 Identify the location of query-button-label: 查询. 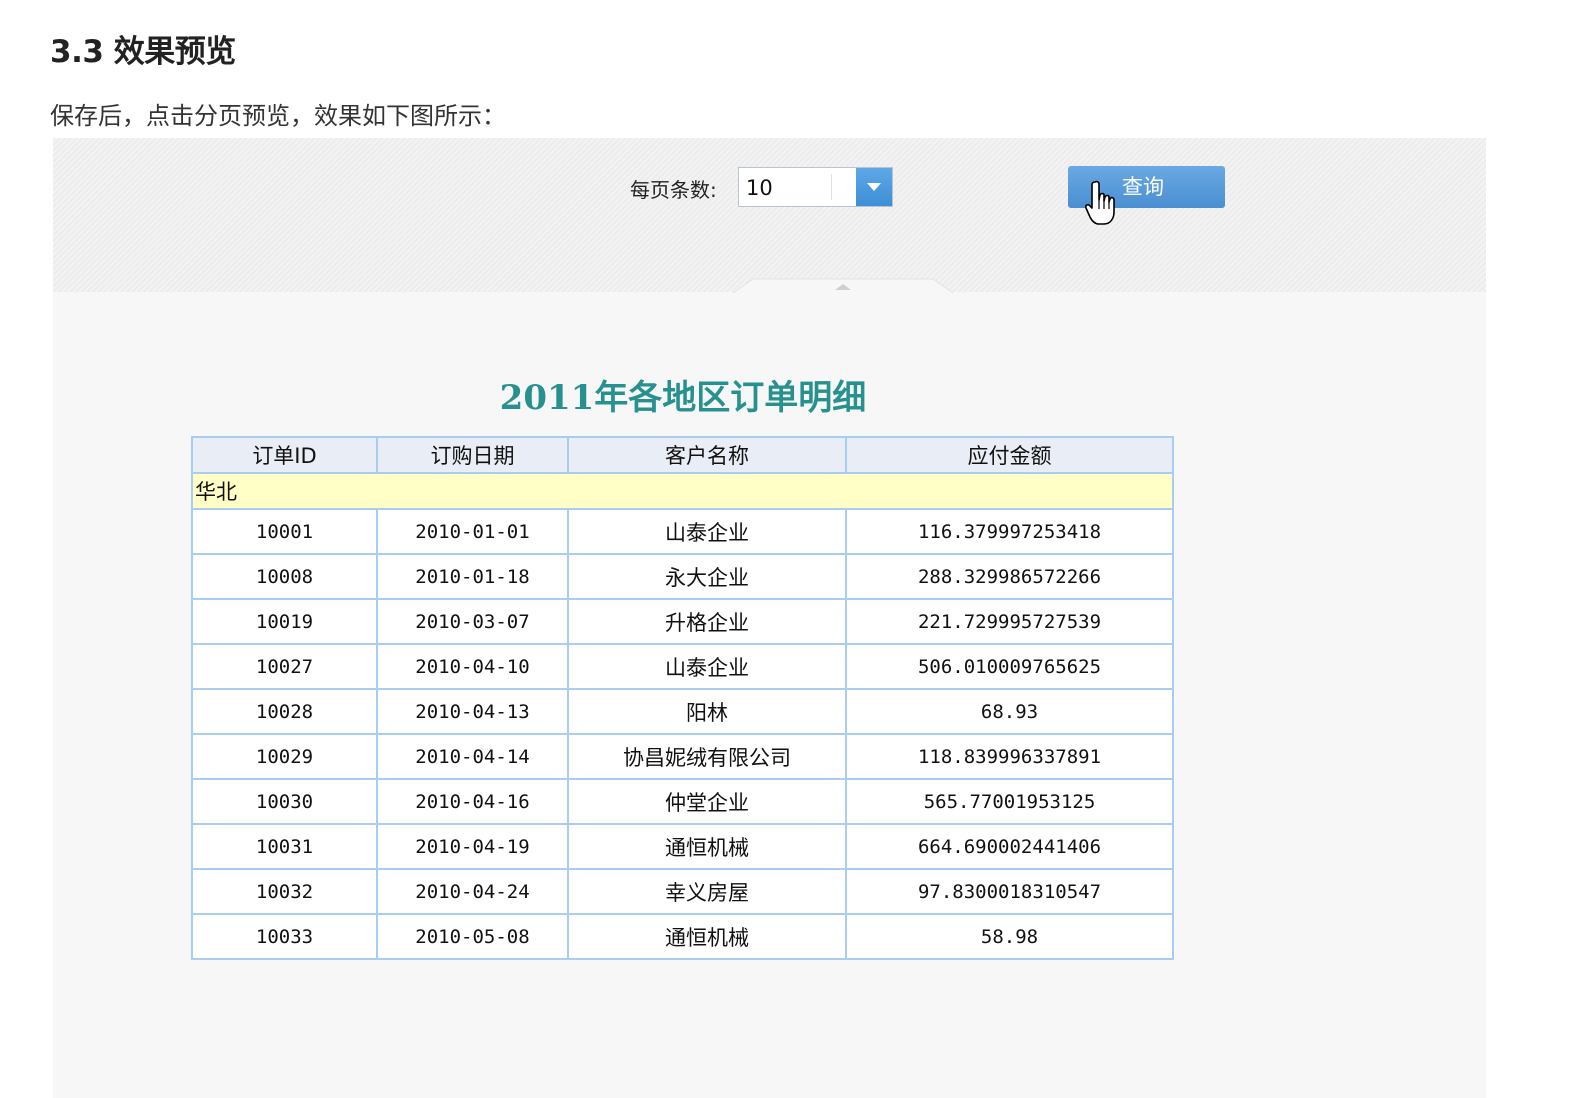
(1143, 187).